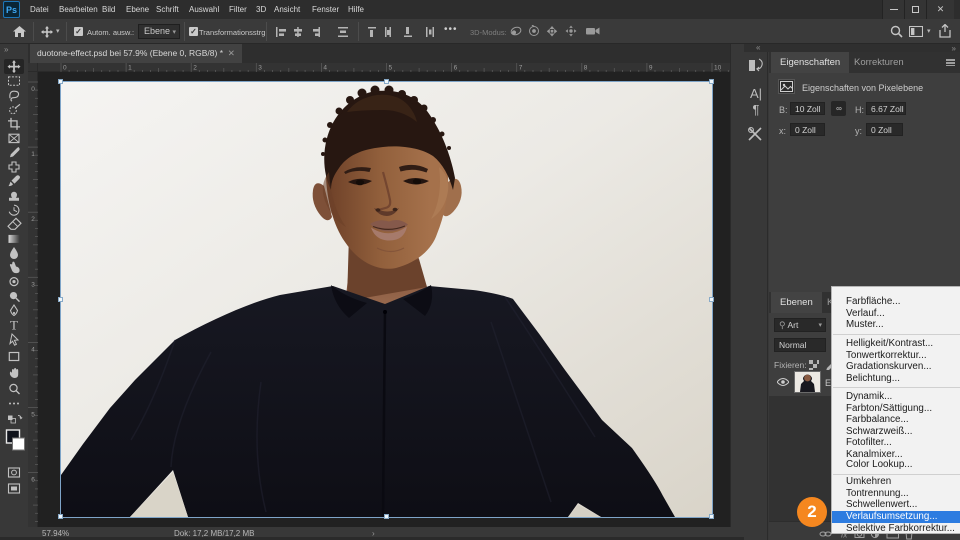 The width and height of the screenshot is (960, 540). Describe the element at coordinates (718, 68) in the screenshot. I see `svg-text: 10` at that location.